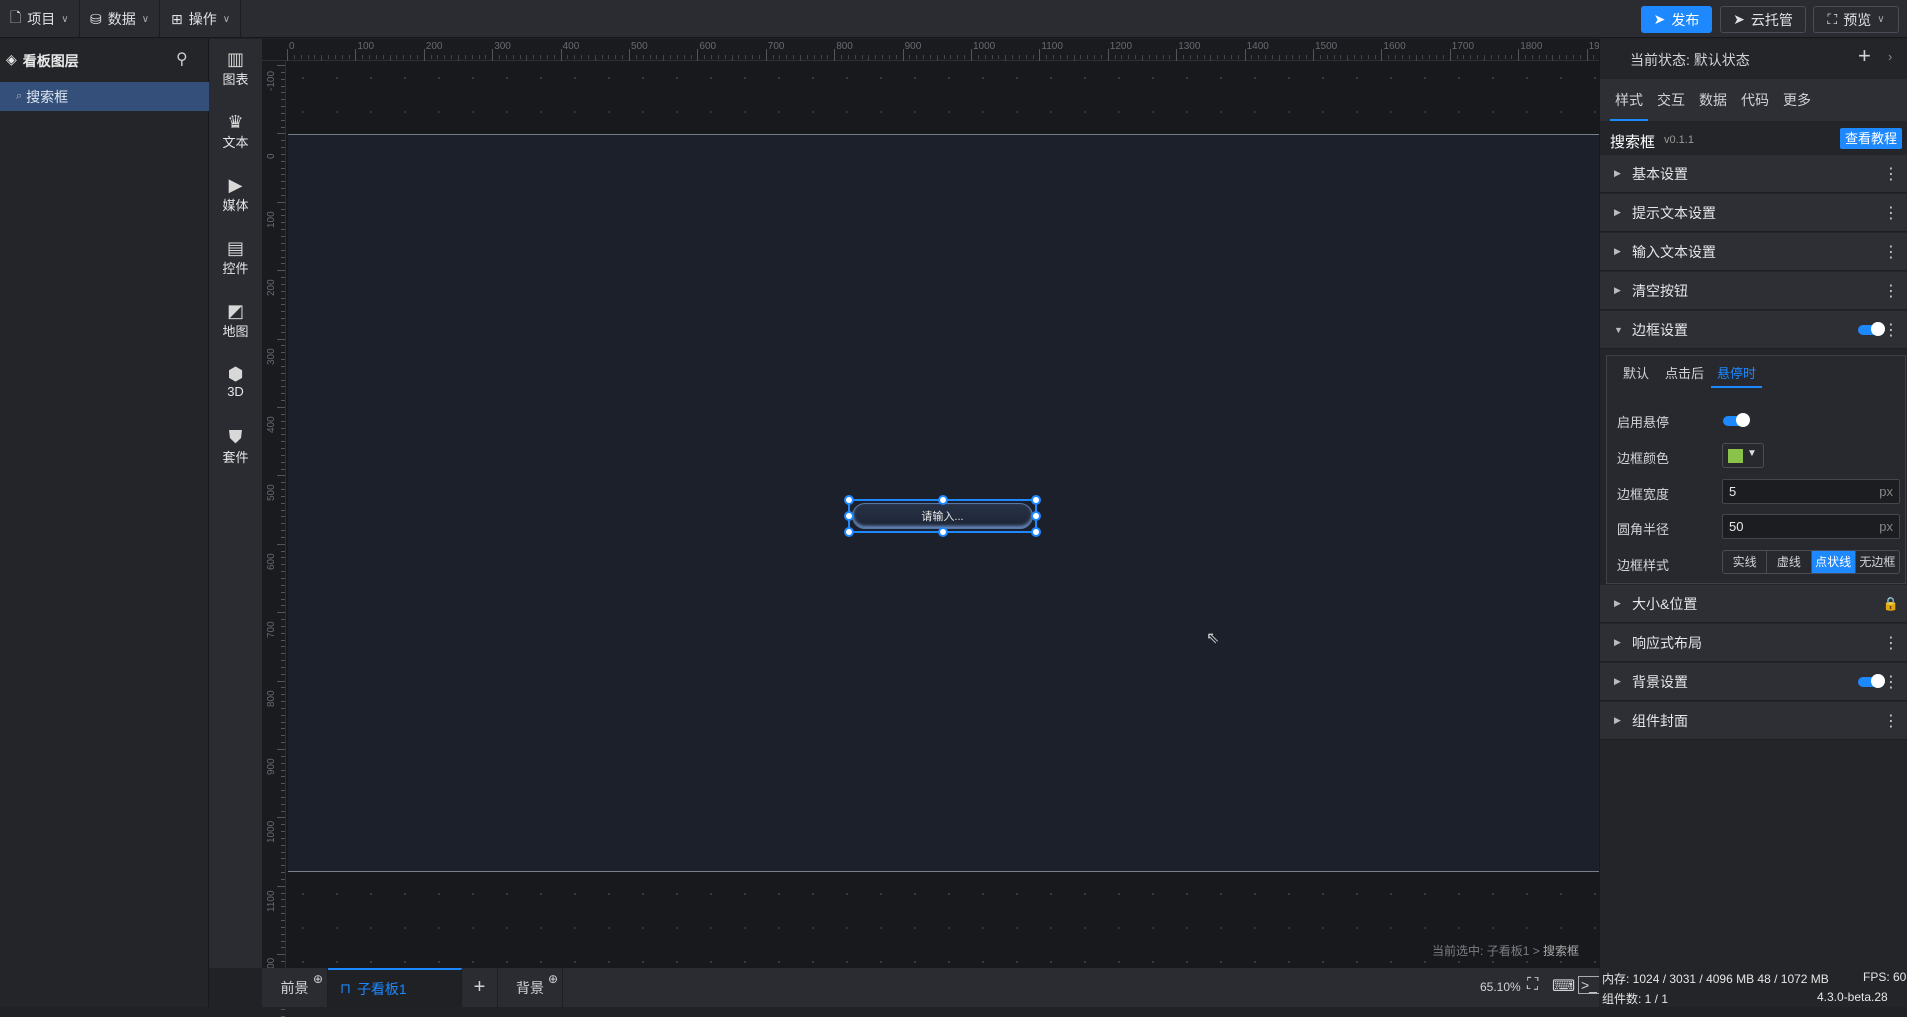  I want to click on section-sections_bottom-0: ▶ 大小&位置 🔒, so click(1753, 604).